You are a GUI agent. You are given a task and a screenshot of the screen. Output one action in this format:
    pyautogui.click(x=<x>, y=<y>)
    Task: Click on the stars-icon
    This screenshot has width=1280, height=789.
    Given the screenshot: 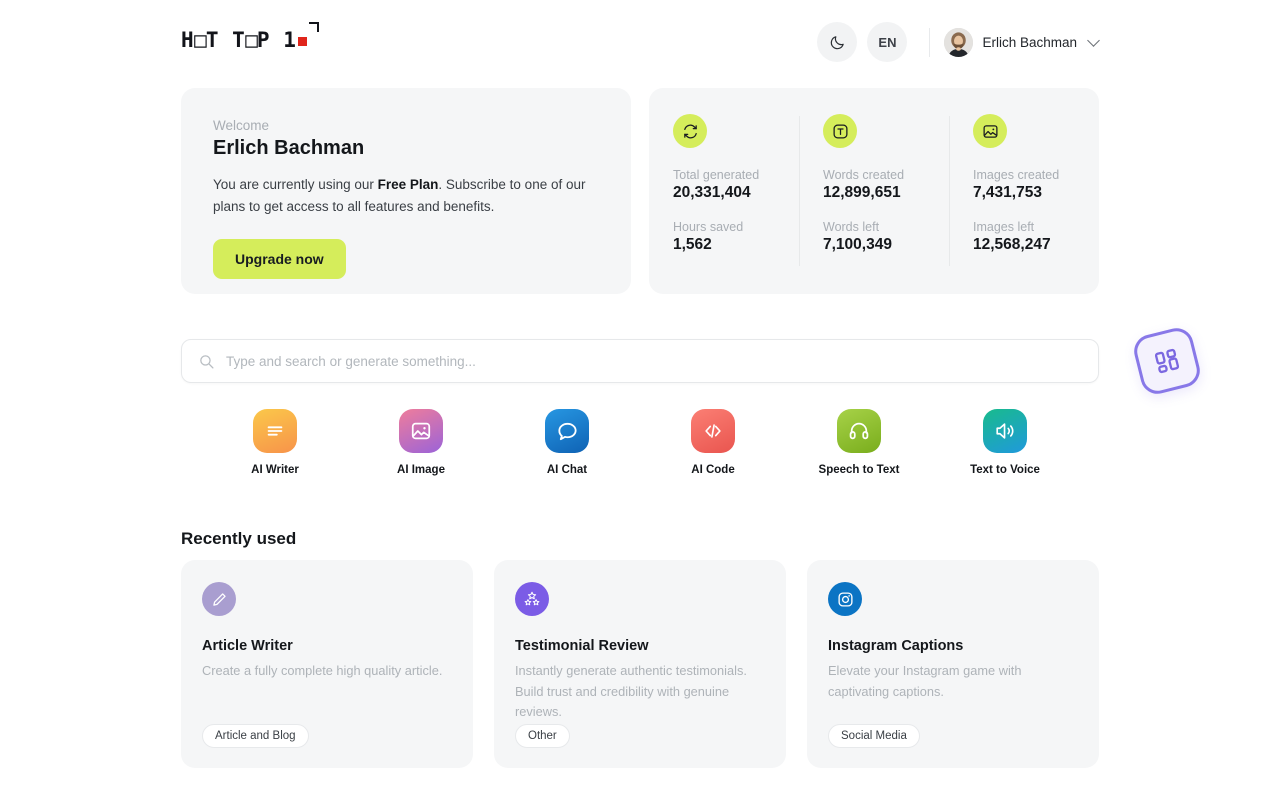 What is the action you would take?
    pyautogui.click(x=532, y=599)
    